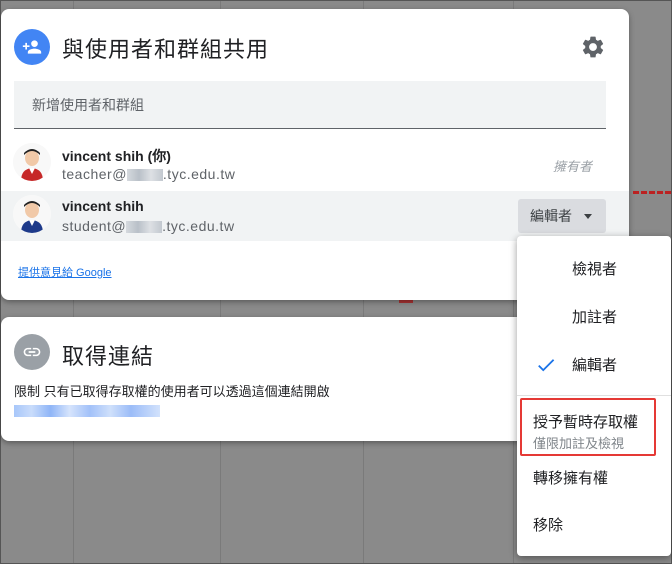  I want to click on add-person-icon, so click(32, 47).